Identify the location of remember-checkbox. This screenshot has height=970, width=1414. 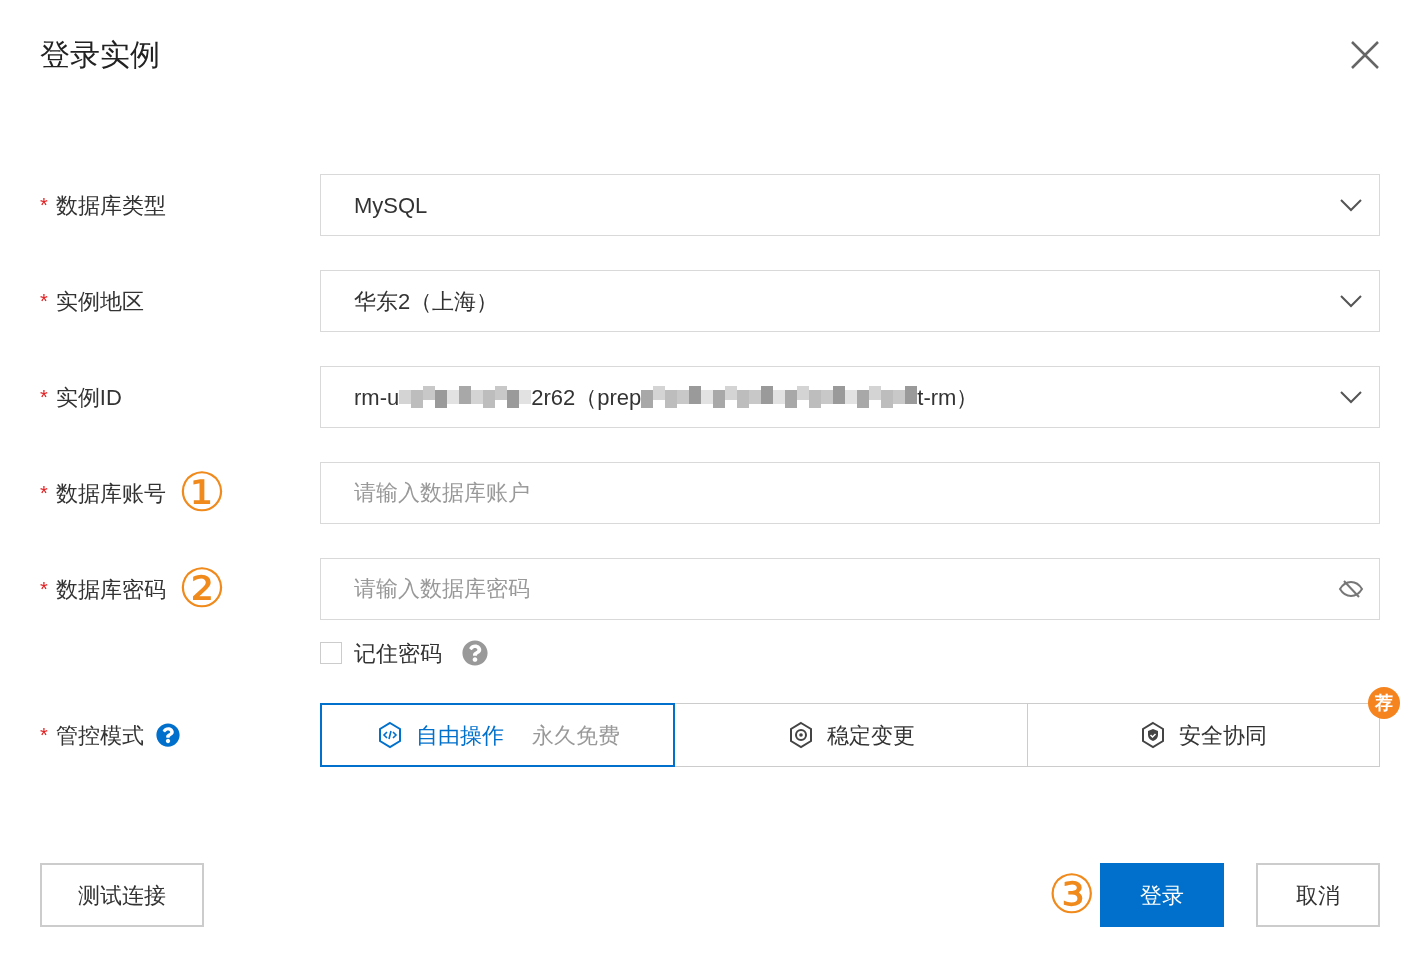
(331, 653).